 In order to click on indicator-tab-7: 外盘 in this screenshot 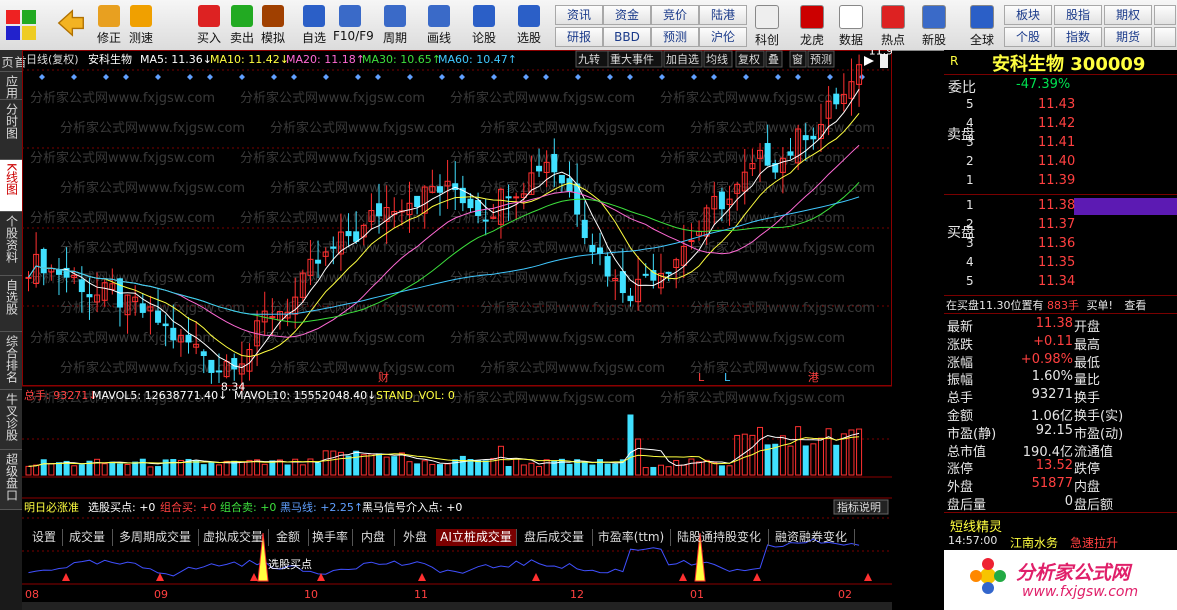, I will do `click(415, 537)`.